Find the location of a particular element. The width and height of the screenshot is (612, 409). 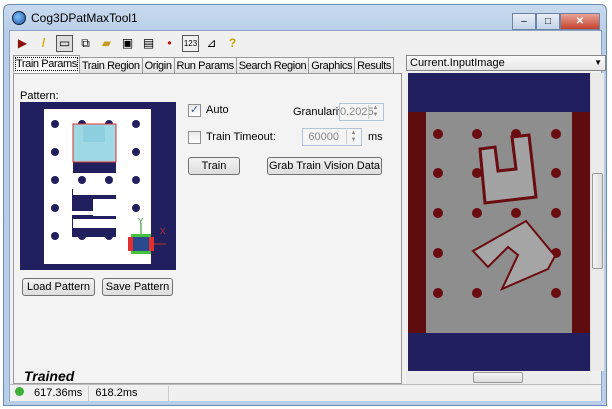

train-timeout-value: 60000 is located at coordinates (323, 137).